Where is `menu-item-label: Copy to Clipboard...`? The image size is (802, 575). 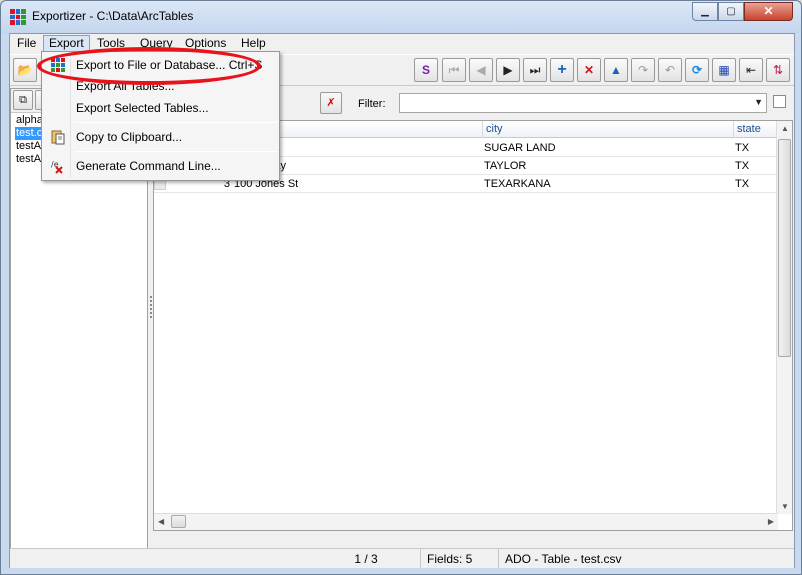
menu-item-label: Copy to Clipboard... is located at coordinates (129, 137).